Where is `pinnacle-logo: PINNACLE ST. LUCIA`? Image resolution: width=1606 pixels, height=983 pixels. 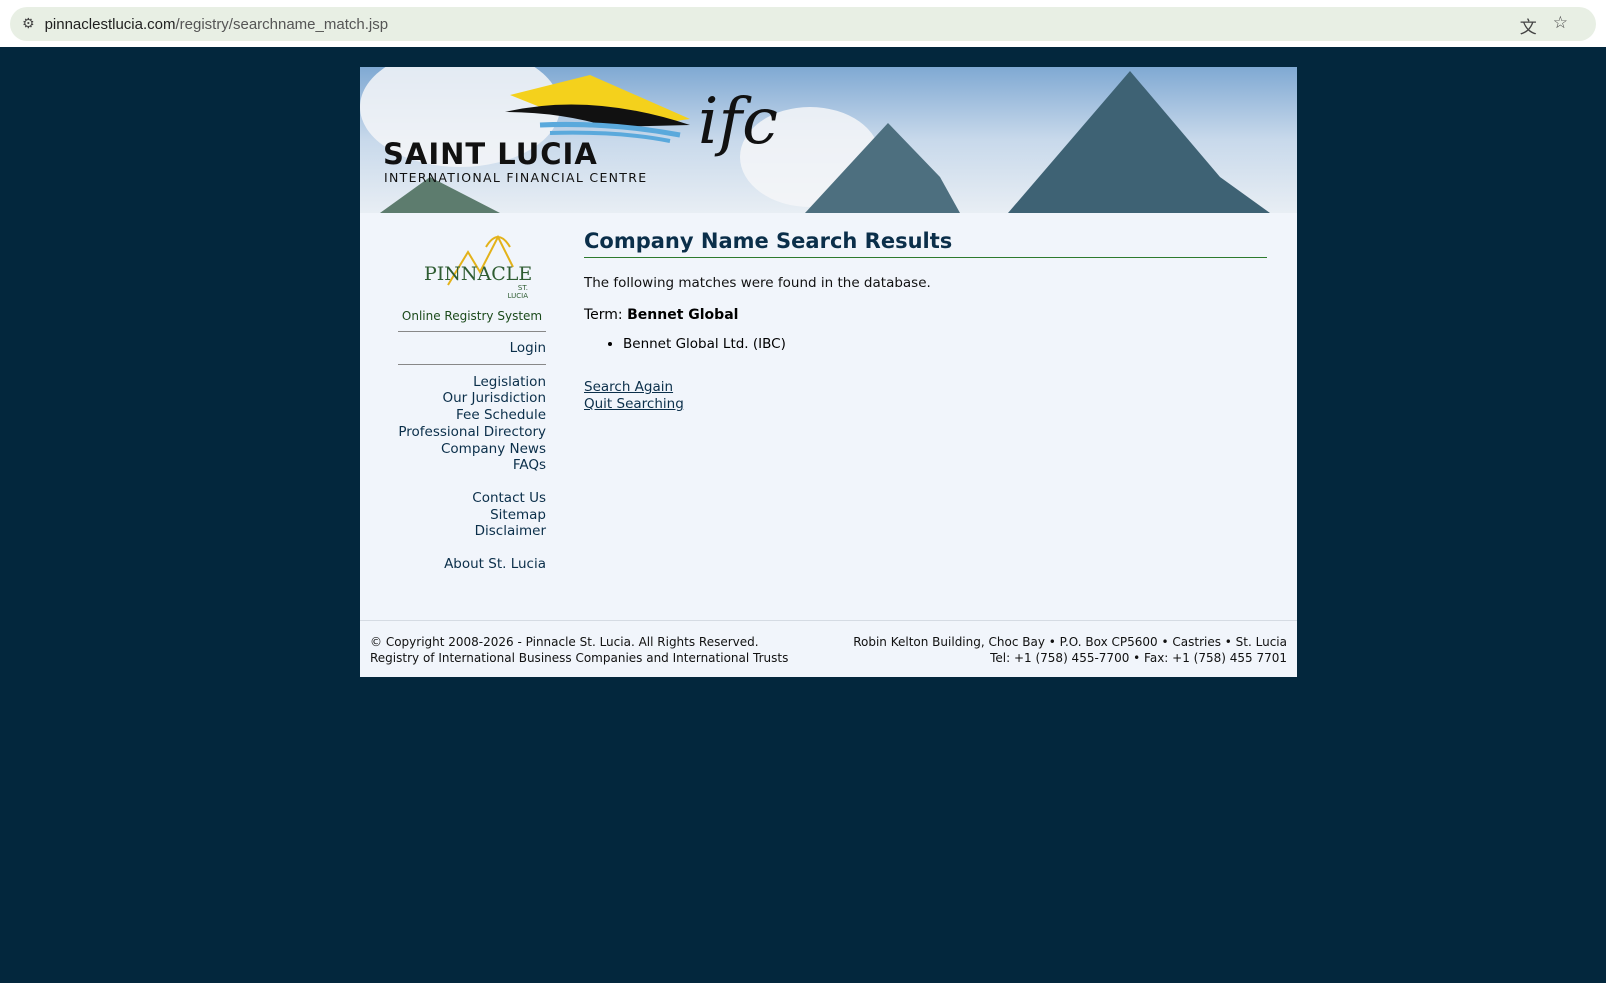 pinnacle-logo: PINNACLE ST. LUCIA is located at coordinates (475, 263).